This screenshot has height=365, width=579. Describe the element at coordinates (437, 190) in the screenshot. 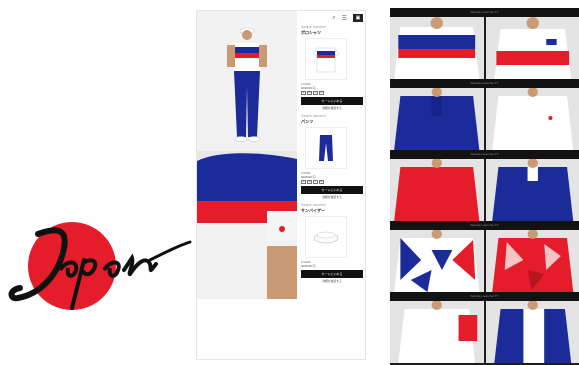

I see `polo-red-tile` at that location.